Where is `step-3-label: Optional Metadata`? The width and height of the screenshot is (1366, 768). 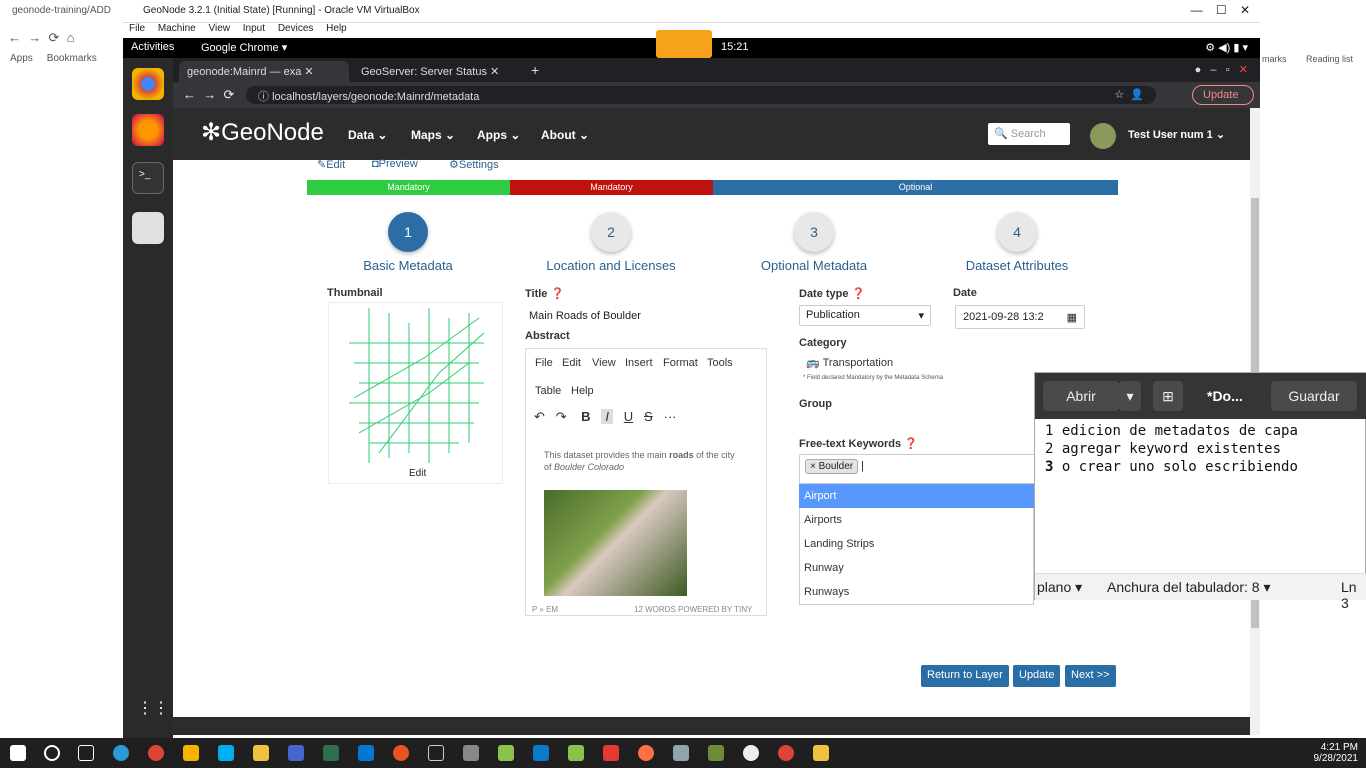 step-3-label: Optional Metadata is located at coordinates (814, 265).